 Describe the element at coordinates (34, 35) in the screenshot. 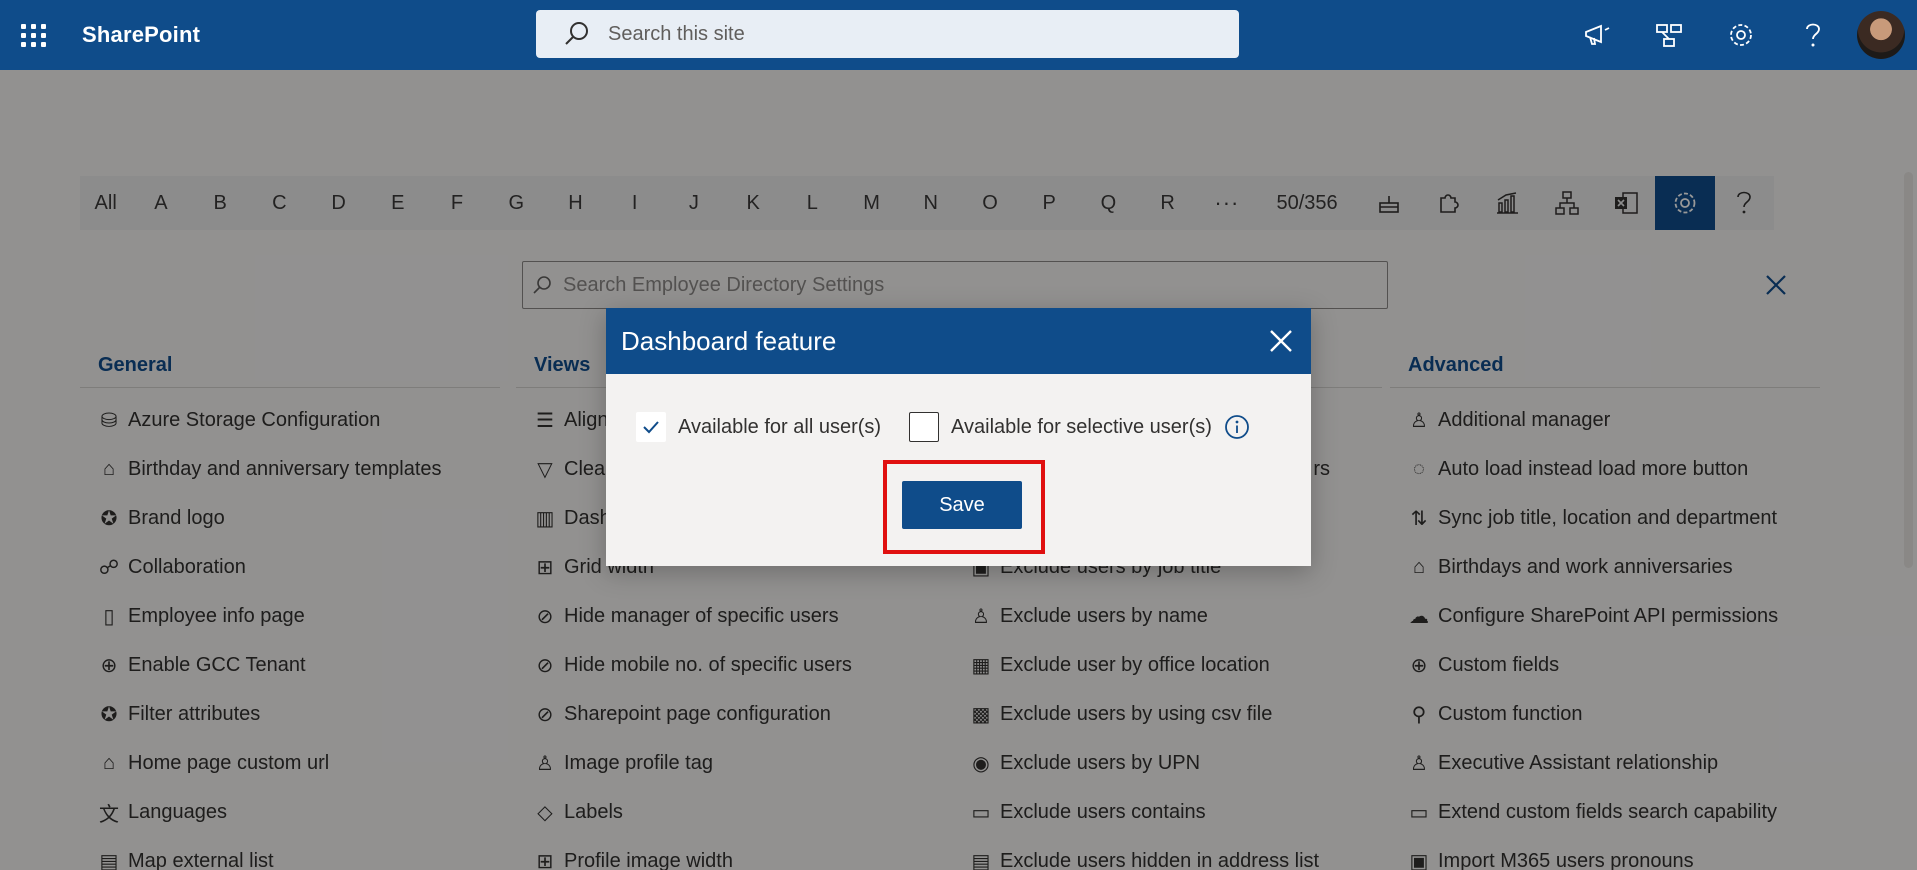

I see `app-launcher-icon` at that location.